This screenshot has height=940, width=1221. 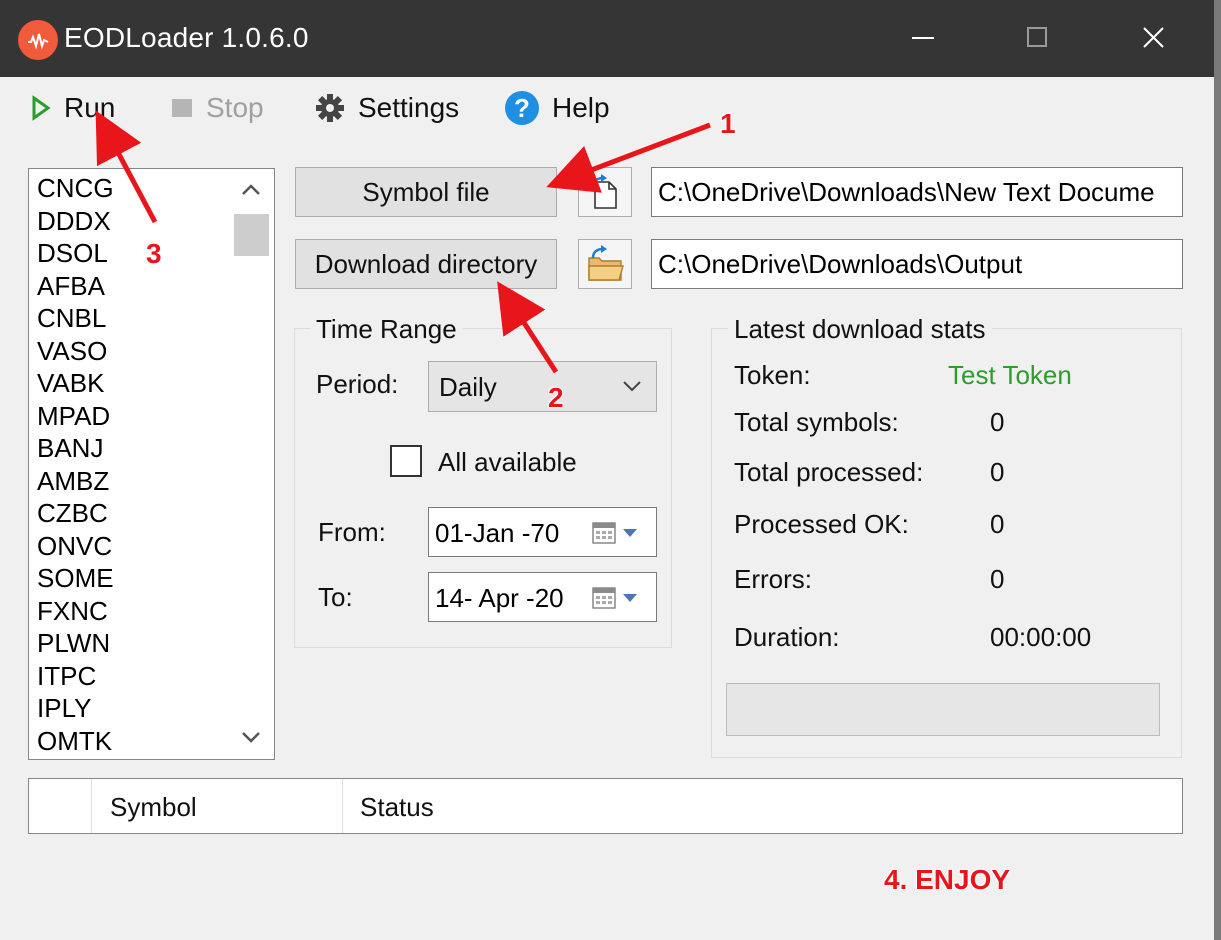 What do you see at coordinates (74, 221) in the screenshot?
I see `list-item: DDDX` at bounding box center [74, 221].